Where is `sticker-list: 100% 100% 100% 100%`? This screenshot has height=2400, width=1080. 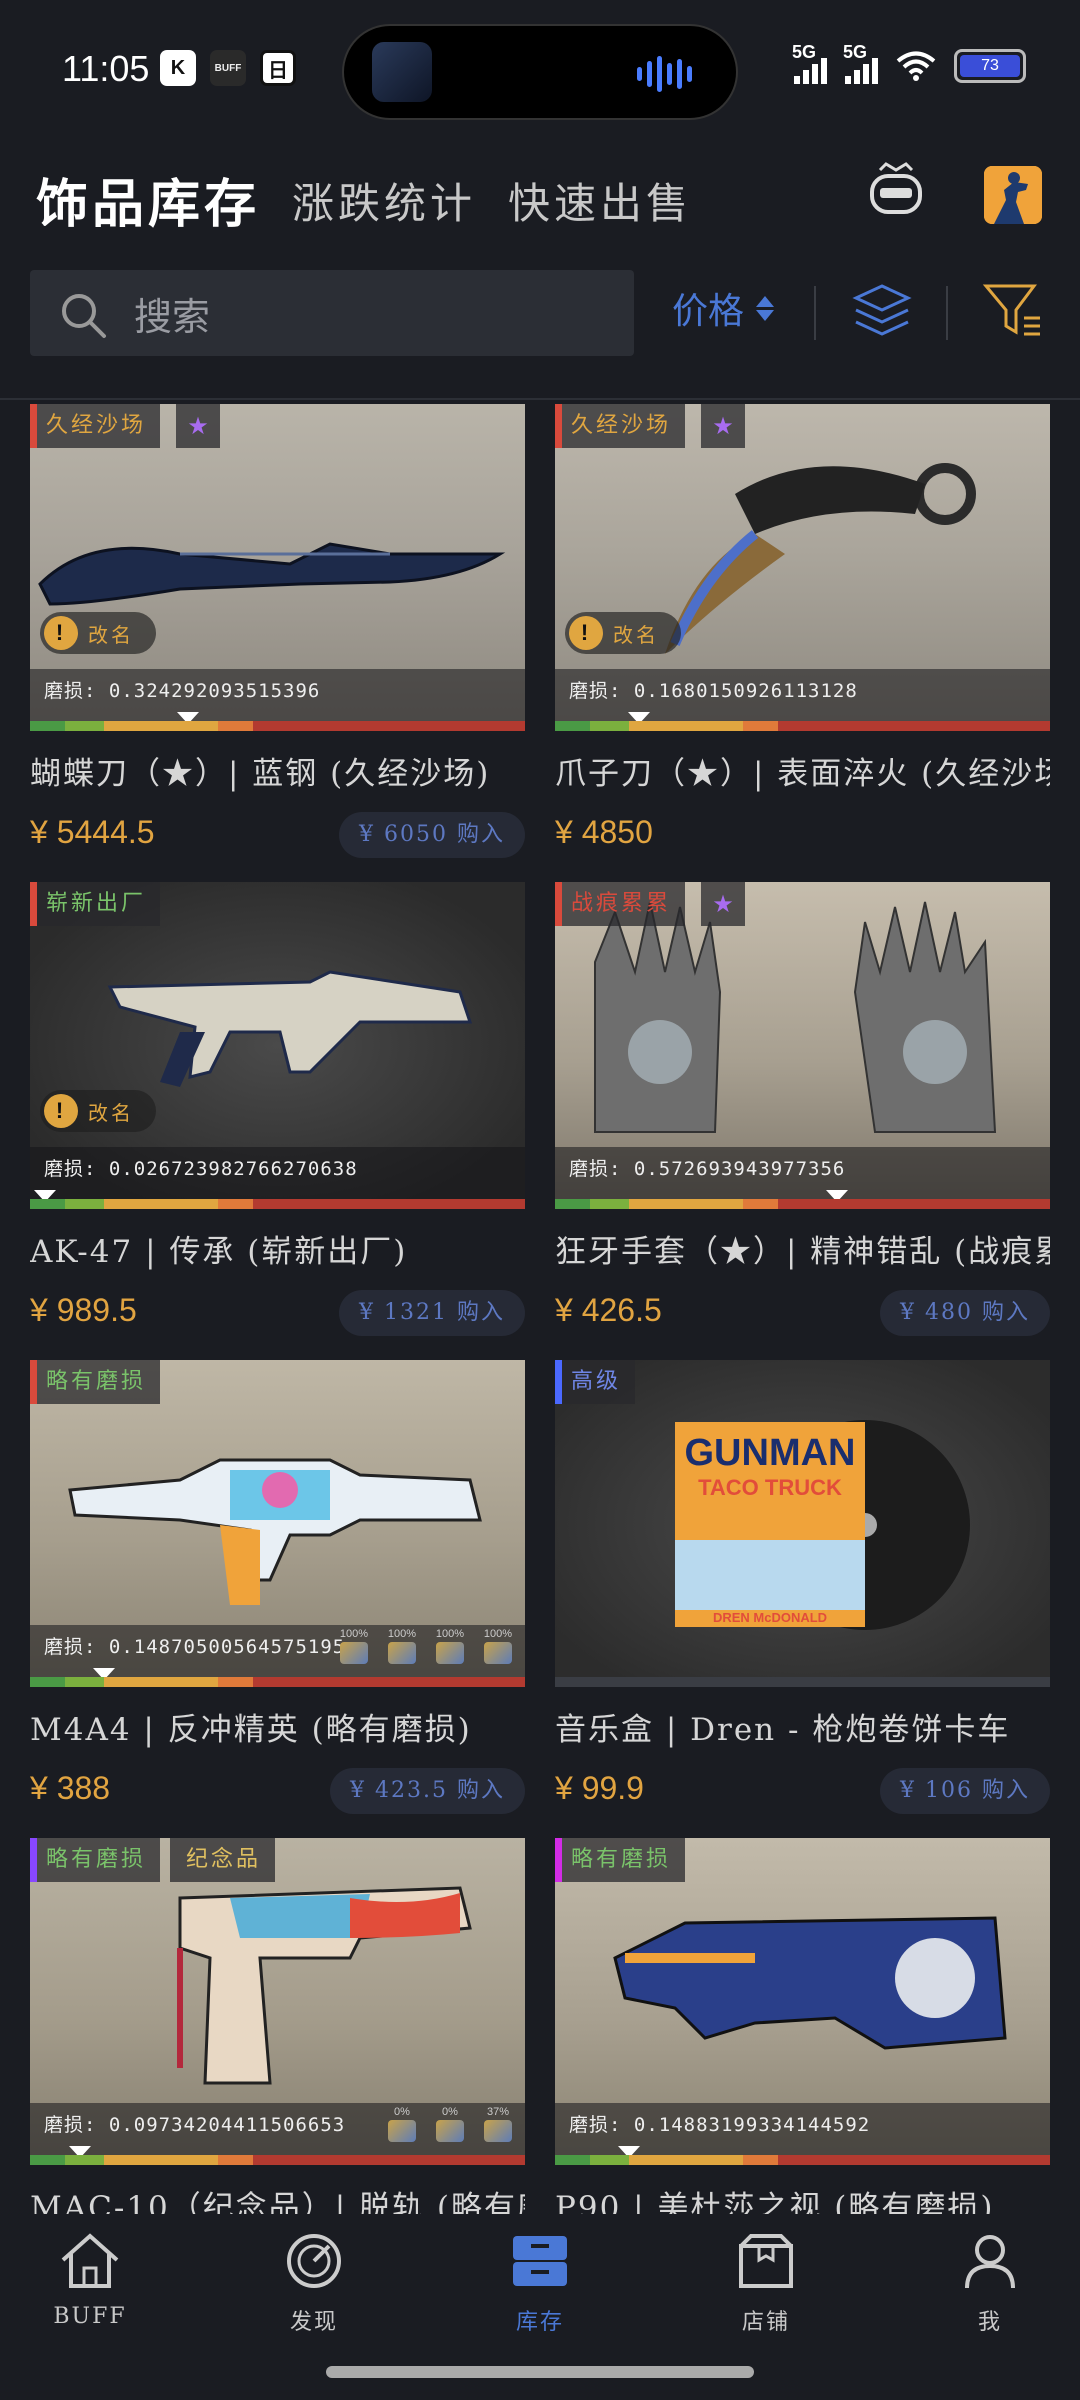 sticker-list: 100% 100% 100% 100% is located at coordinates (426, 1646).